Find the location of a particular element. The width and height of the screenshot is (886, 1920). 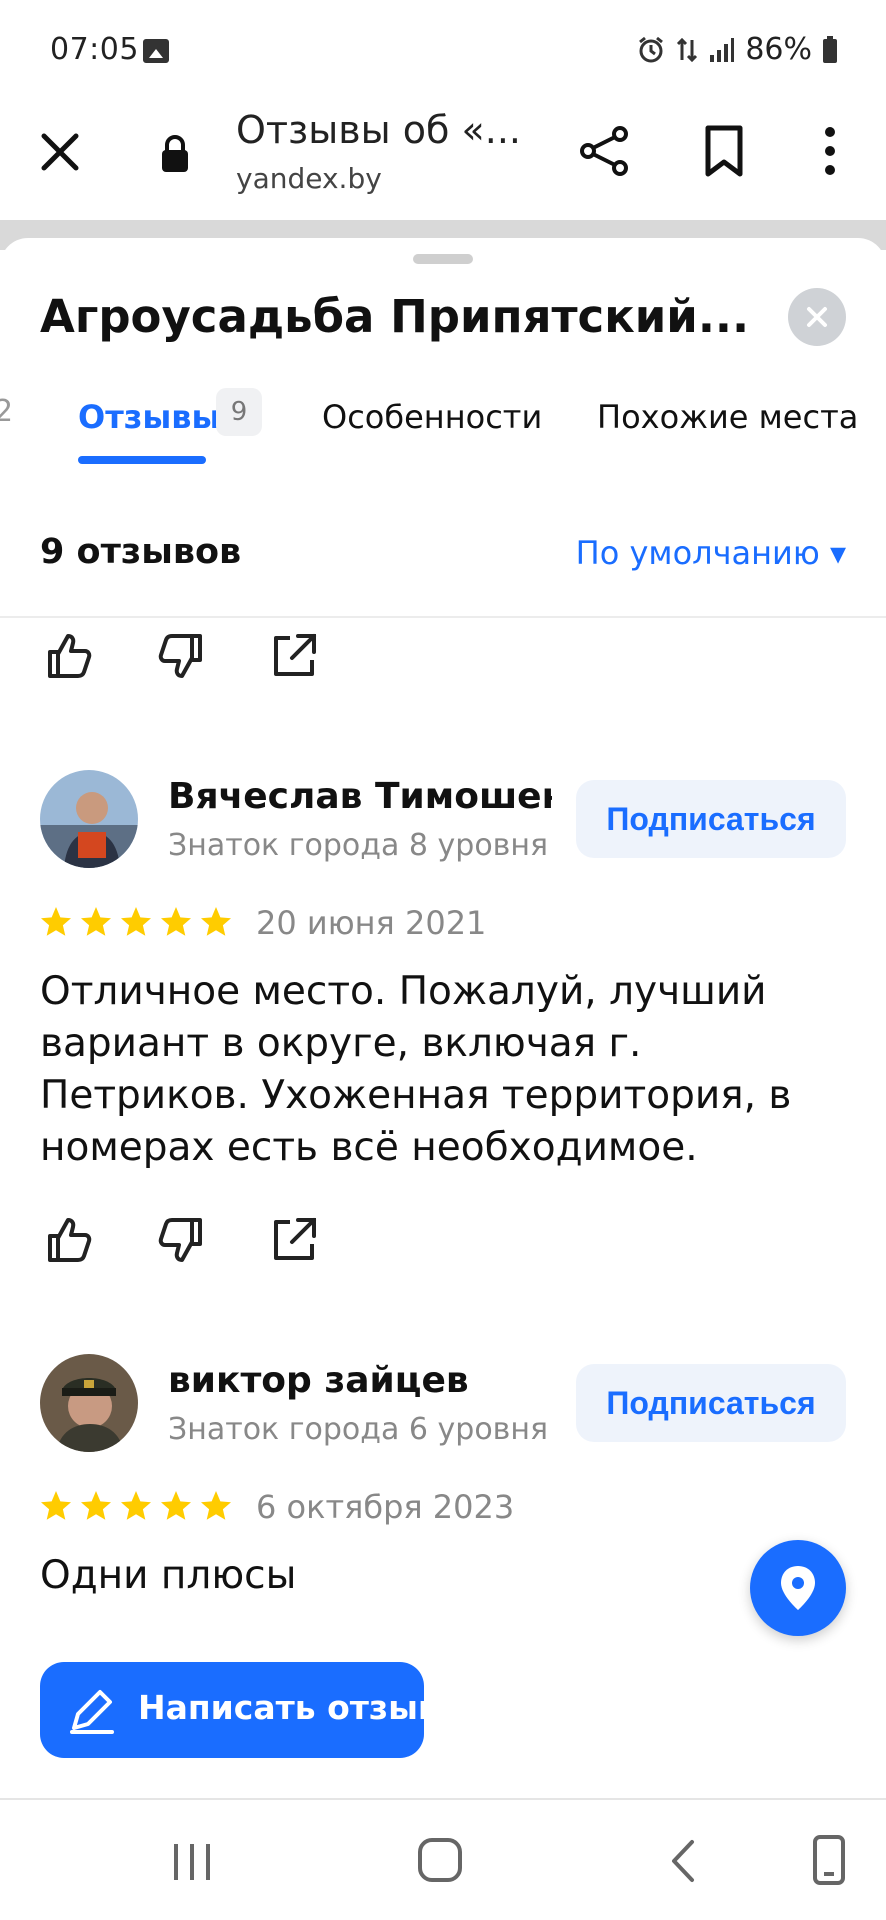

home-icon is located at coordinates (440, 1860).